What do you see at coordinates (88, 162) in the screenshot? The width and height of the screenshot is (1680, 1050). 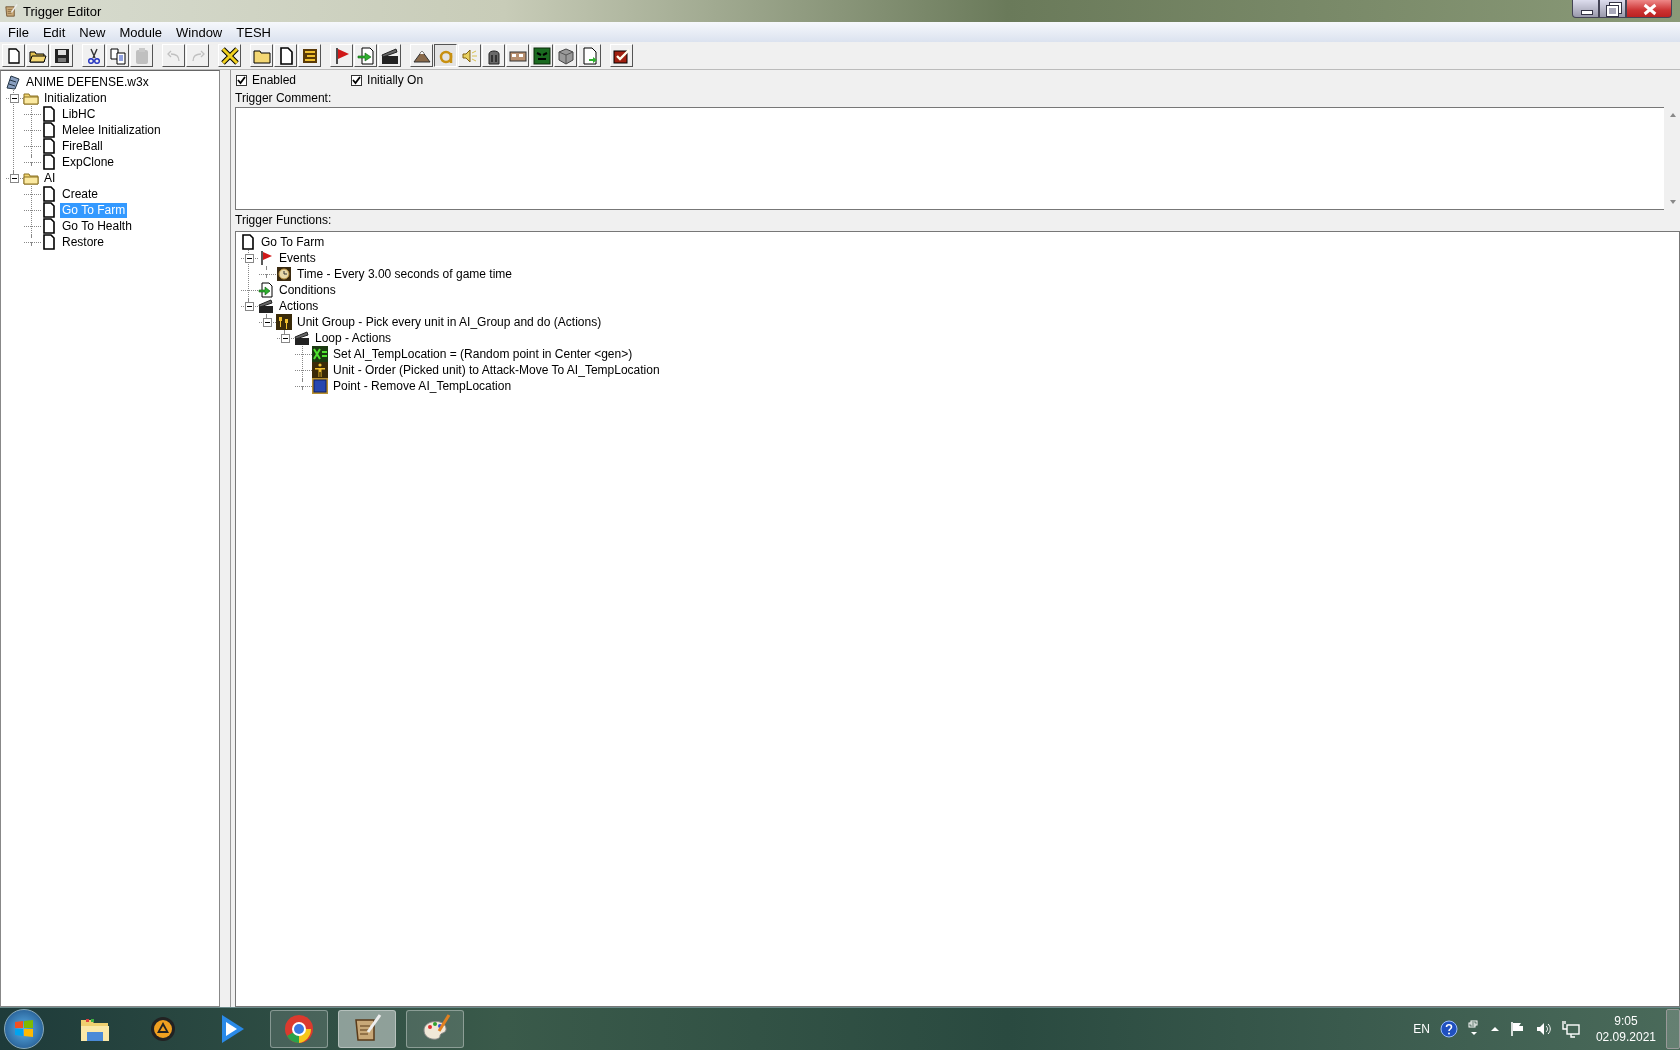 I see `tree-item: ExpClone` at bounding box center [88, 162].